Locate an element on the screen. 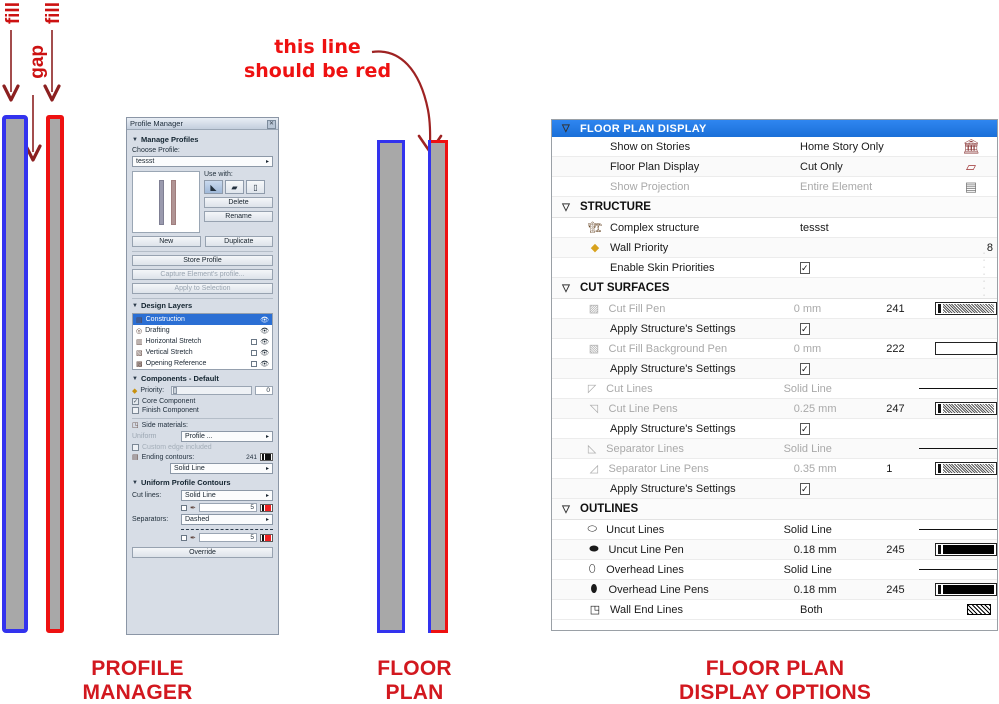 The width and height of the screenshot is (999, 704). table-row: 🏗 Complex structure tessst is located at coordinates (774, 228).